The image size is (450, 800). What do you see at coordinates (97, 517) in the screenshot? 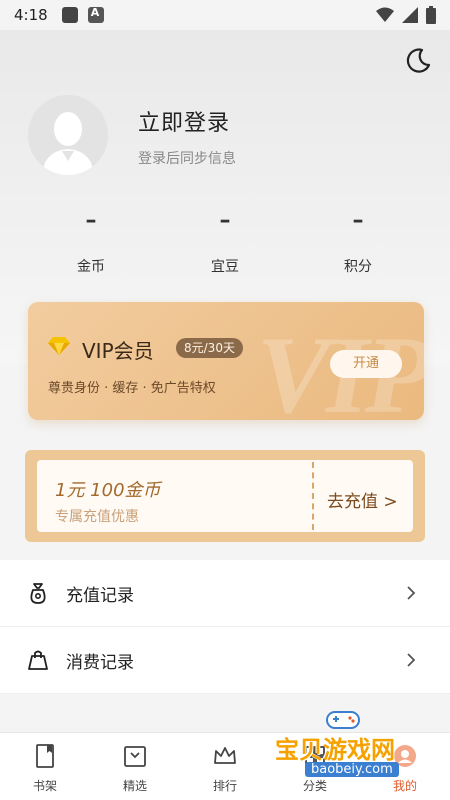
I see `recharge-description: 专属充值优惠` at bounding box center [97, 517].